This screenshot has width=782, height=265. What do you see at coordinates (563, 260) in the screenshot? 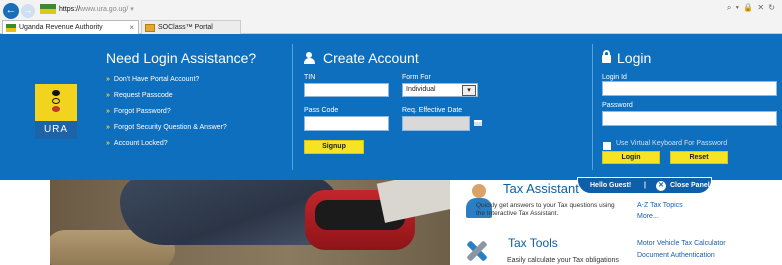
I see `tax-tools-description: Easily calculate your Tax obligations` at bounding box center [563, 260].